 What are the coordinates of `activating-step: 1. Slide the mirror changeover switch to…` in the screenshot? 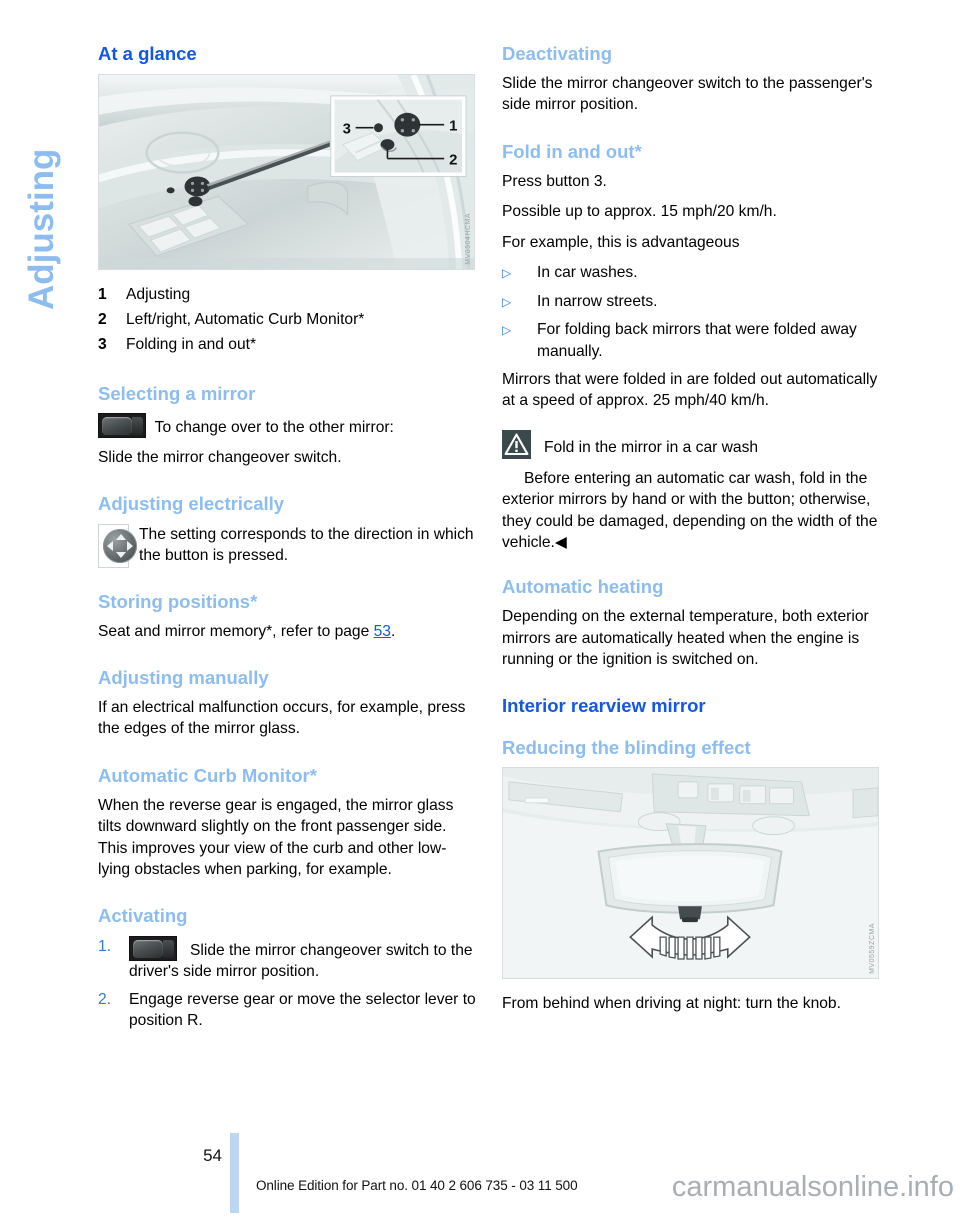 It's located at (287, 959).